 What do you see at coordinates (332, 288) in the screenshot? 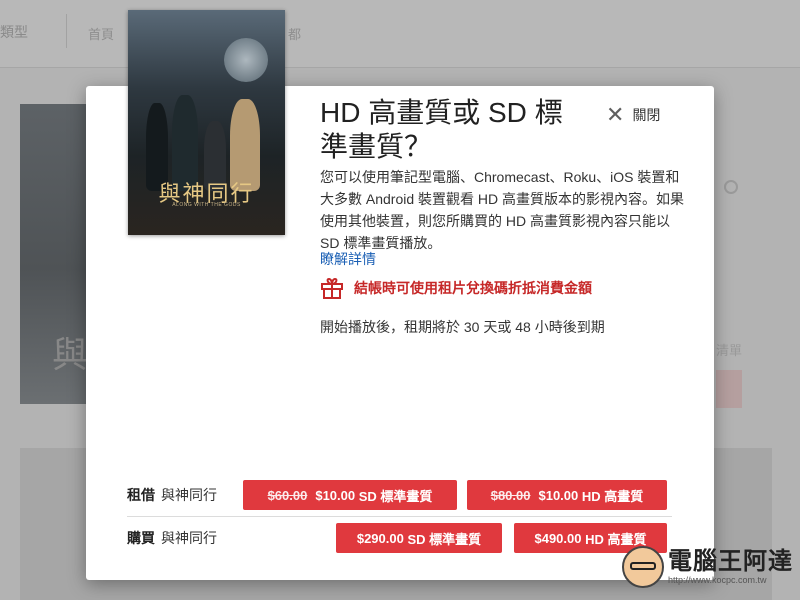
I see `gift-icon` at bounding box center [332, 288].